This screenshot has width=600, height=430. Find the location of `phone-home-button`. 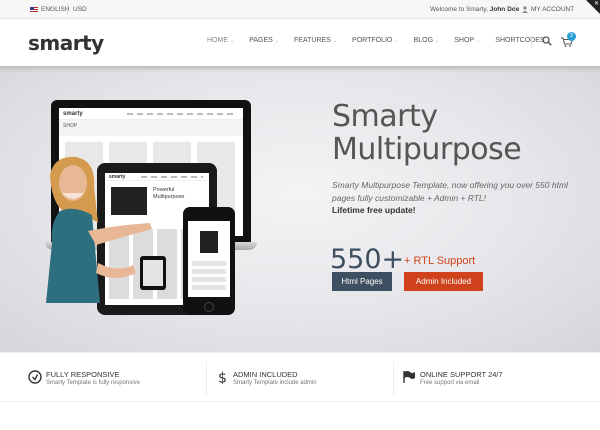

phone-home-button is located at coordinates (209, 307).